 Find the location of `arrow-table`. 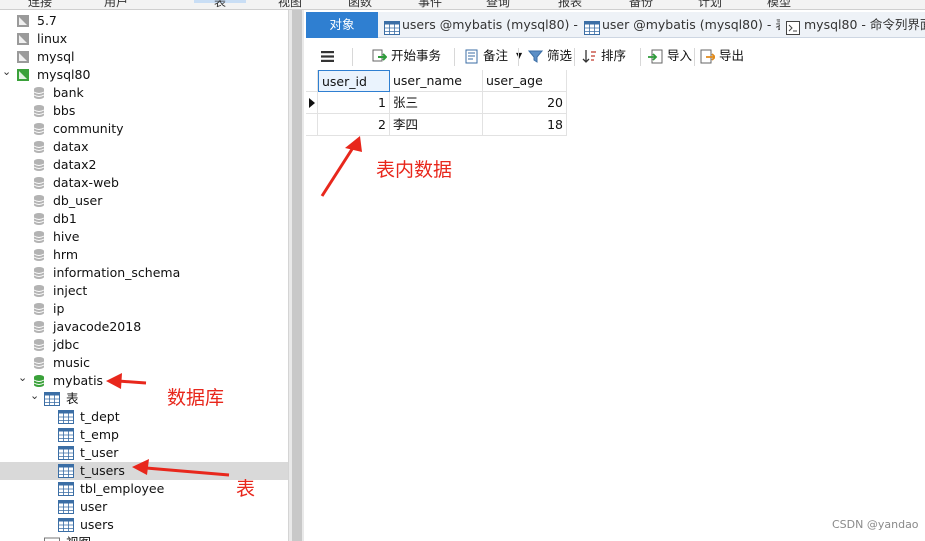

arrow-table is located at coordinates (187, 471).